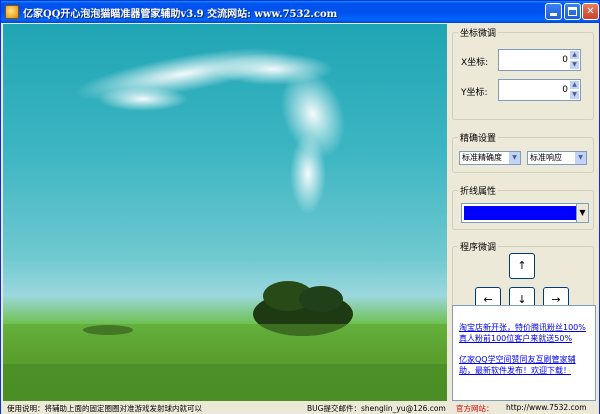 Image resolution: width=600 pixels, height=414 pixels. I want to click on x-coord-value: 0, so click(565, 60).